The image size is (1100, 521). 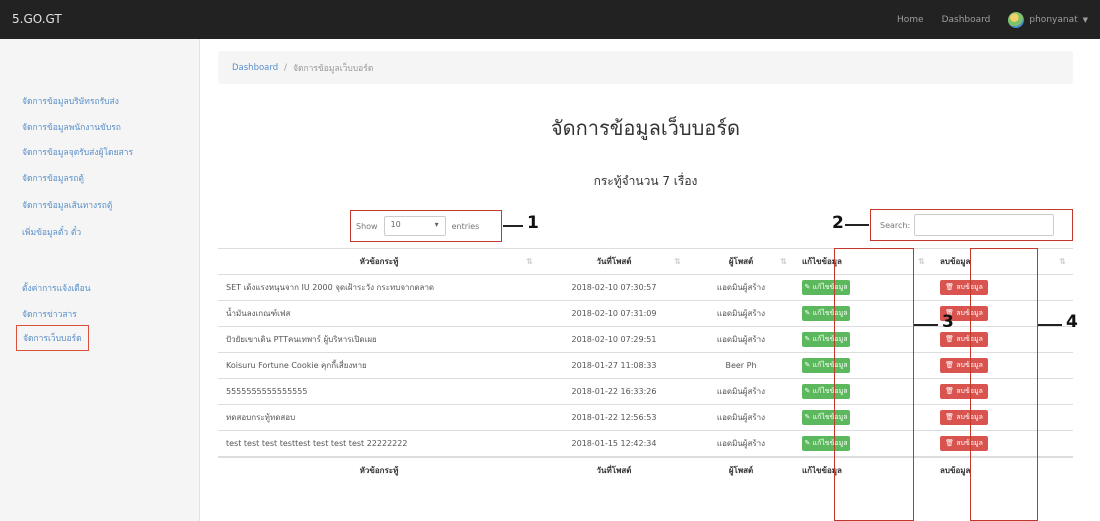 What do you see at coordinates (838, 223) in the screenshot?
I see `callout-number-2: 2` at bounding box center [838, 223].